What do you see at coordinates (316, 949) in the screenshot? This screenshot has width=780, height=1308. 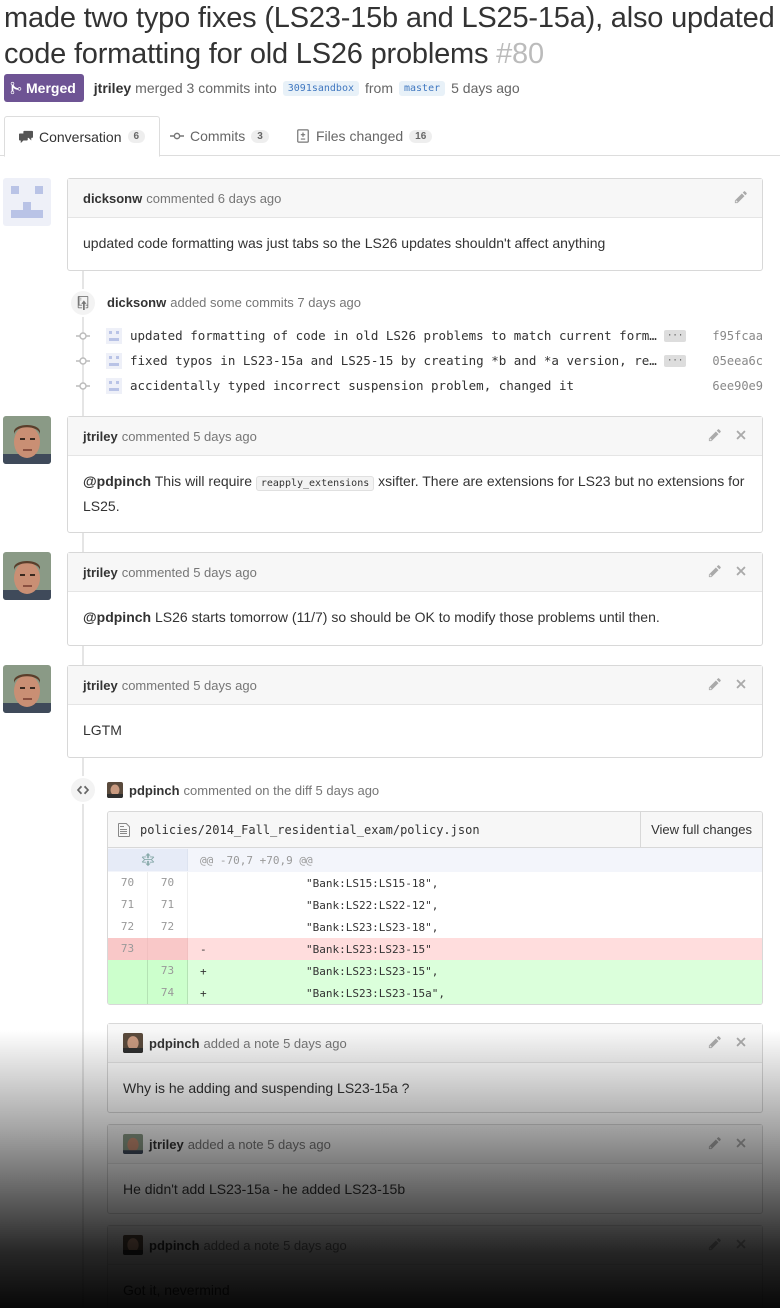 I see `diff-code: - "Bank:LS23:LS23-15"` at bounding box center [316, 949].